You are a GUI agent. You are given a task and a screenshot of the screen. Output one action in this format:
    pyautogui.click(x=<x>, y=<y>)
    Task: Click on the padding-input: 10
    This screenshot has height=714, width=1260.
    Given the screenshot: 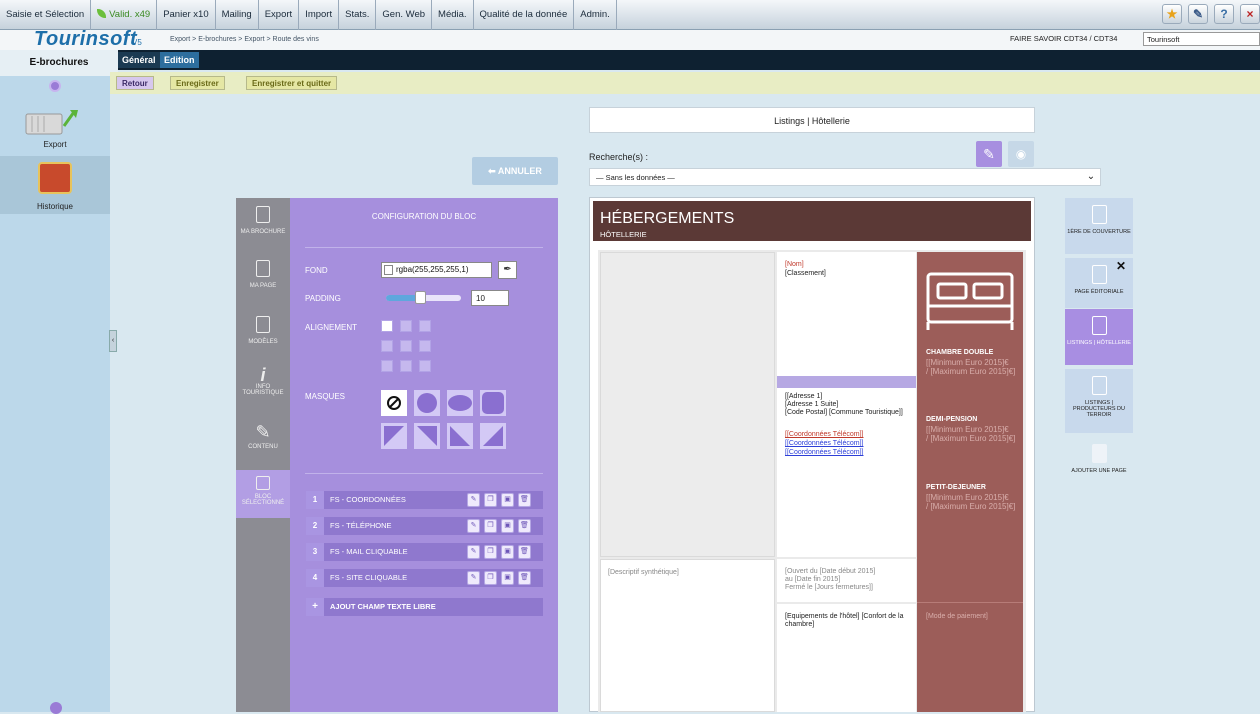 What is the action you would take?
    pyautogui.click(x=490, y=298)
    